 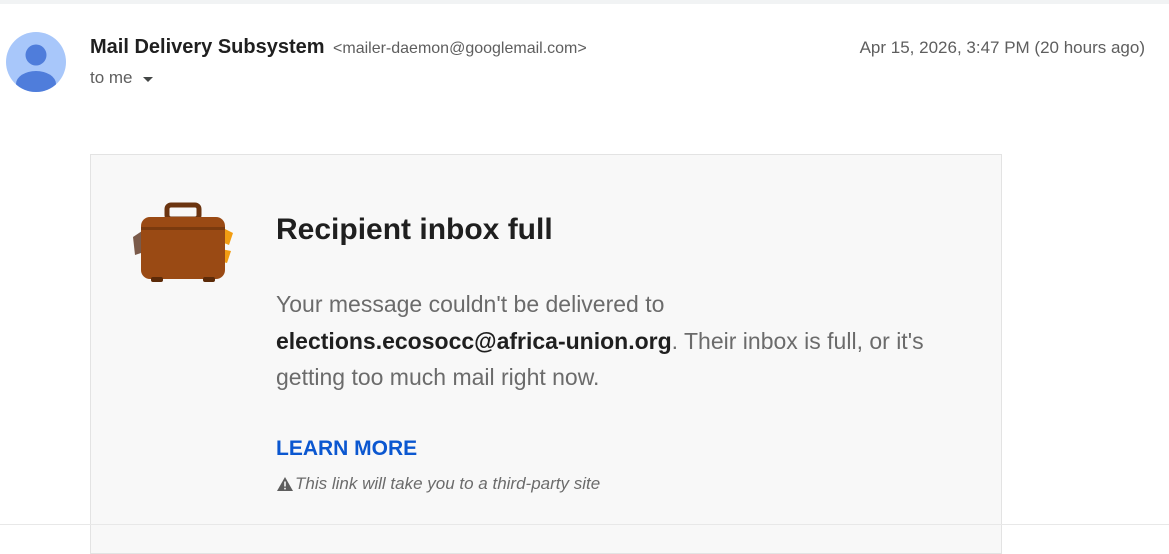 What do you see at coordinates (474, 340) in the screenshot?
I see `recipient-address: elections.ecosocc@africa-union.org` at bounding box center [474, 340].